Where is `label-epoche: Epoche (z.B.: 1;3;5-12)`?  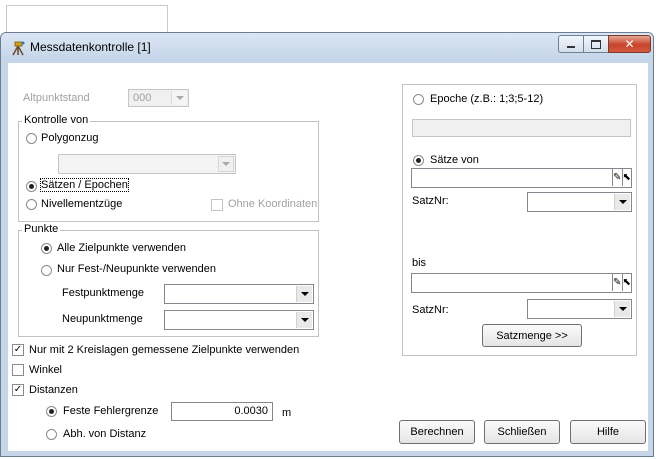 label-epoche: Epoche (z.B.: 1;3;5-12) is located at coordinates (487, 99).